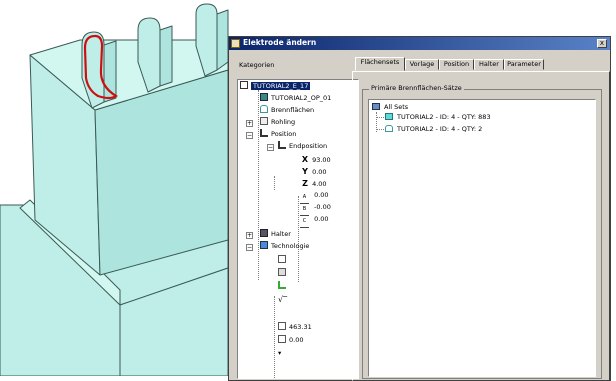 The width and height of the screenshot is (616, 381). Describe the element at coordinates (282, 326) in the screenshot. I see `tech-measure-icon` at that location.